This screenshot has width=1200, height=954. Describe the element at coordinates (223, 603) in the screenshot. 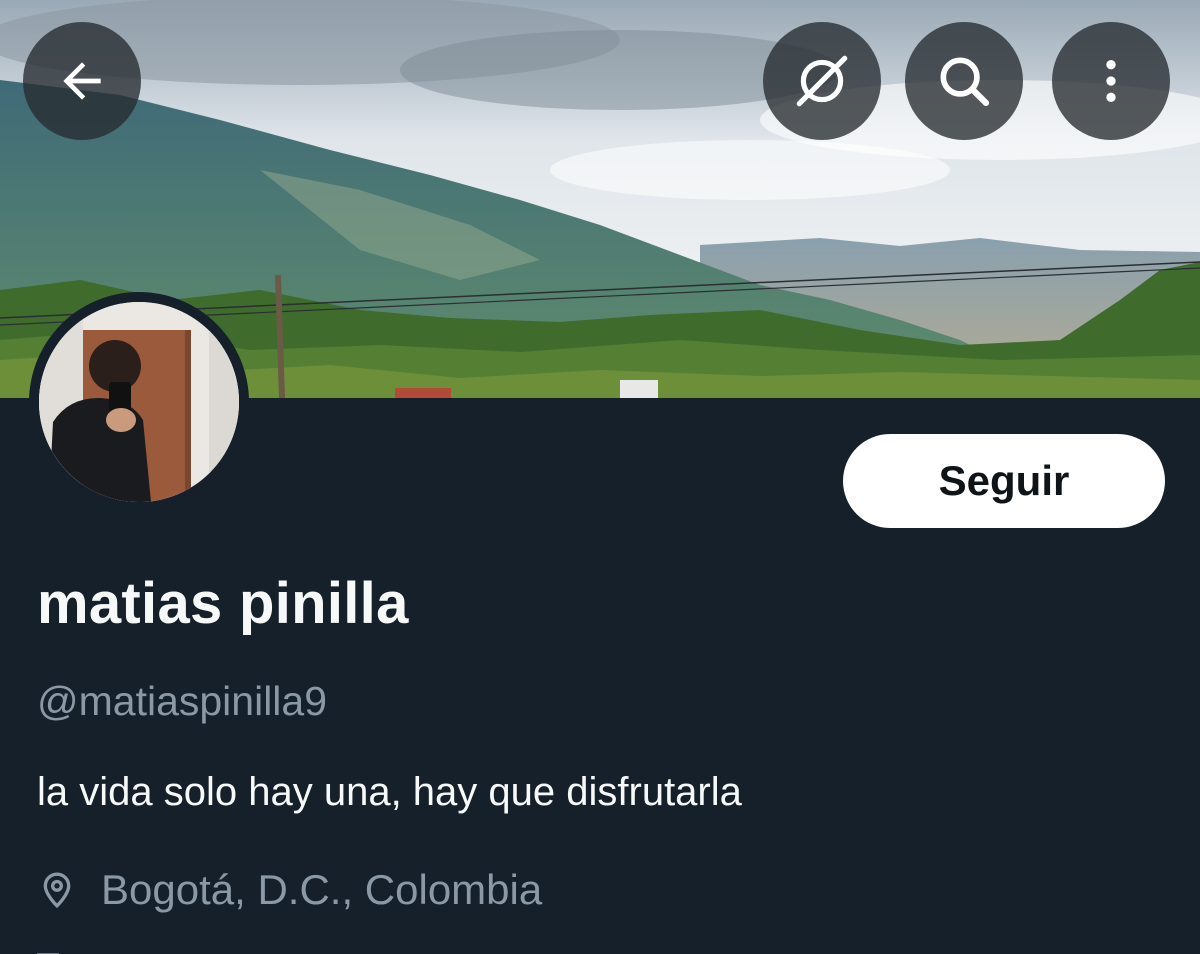

I see `profile-display-name: matias pinilla` at that location.